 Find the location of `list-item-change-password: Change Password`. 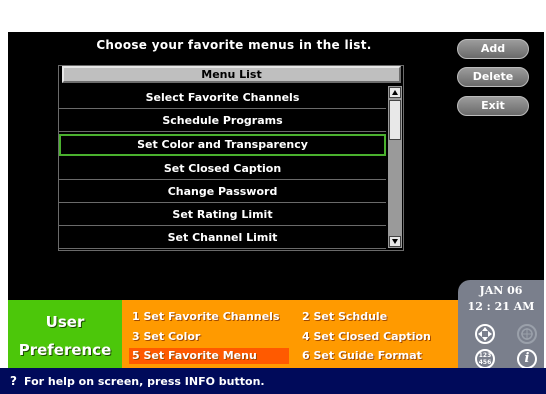

list-item-change-password: Change Password is located at coordinates (222, 192).